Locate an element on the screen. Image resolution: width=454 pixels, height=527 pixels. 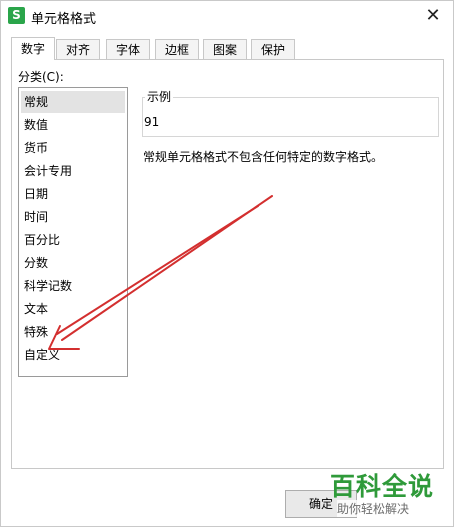
tab-number: 数字 is located at coordinates (33, 48).